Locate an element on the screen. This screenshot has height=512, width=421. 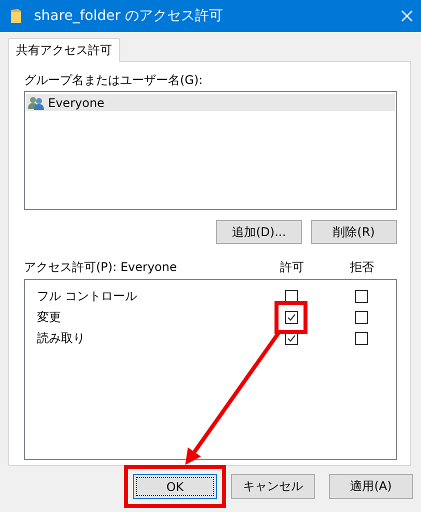
list-item: Everyone is located at coordinates (210, 102).